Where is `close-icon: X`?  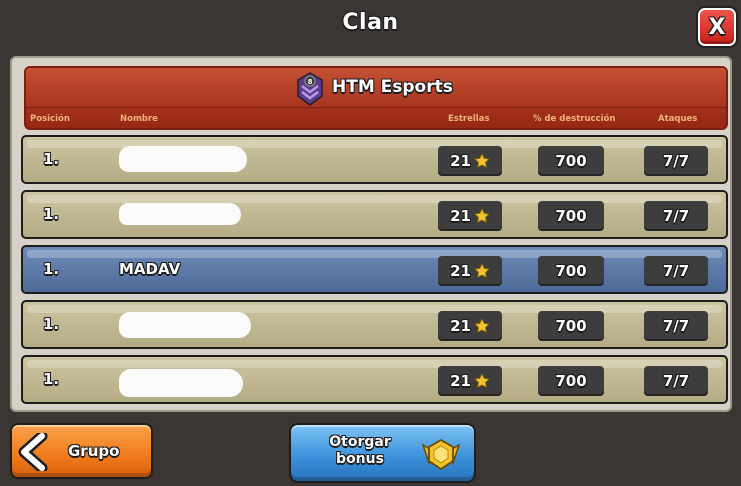
close-icon: X is located at coordinates (717, 27).